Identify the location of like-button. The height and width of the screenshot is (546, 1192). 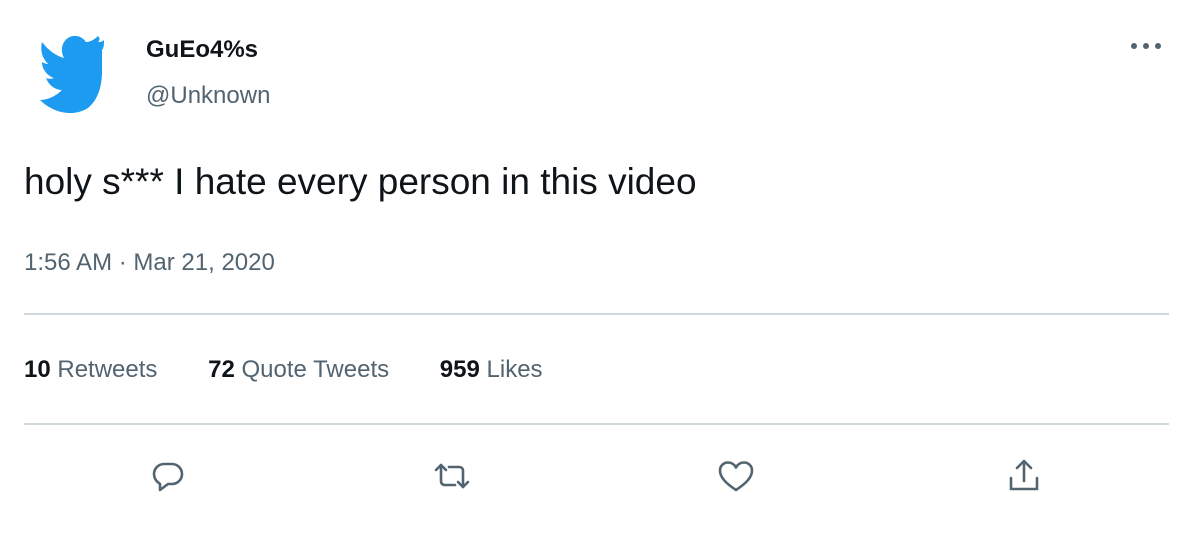
(736, 476).